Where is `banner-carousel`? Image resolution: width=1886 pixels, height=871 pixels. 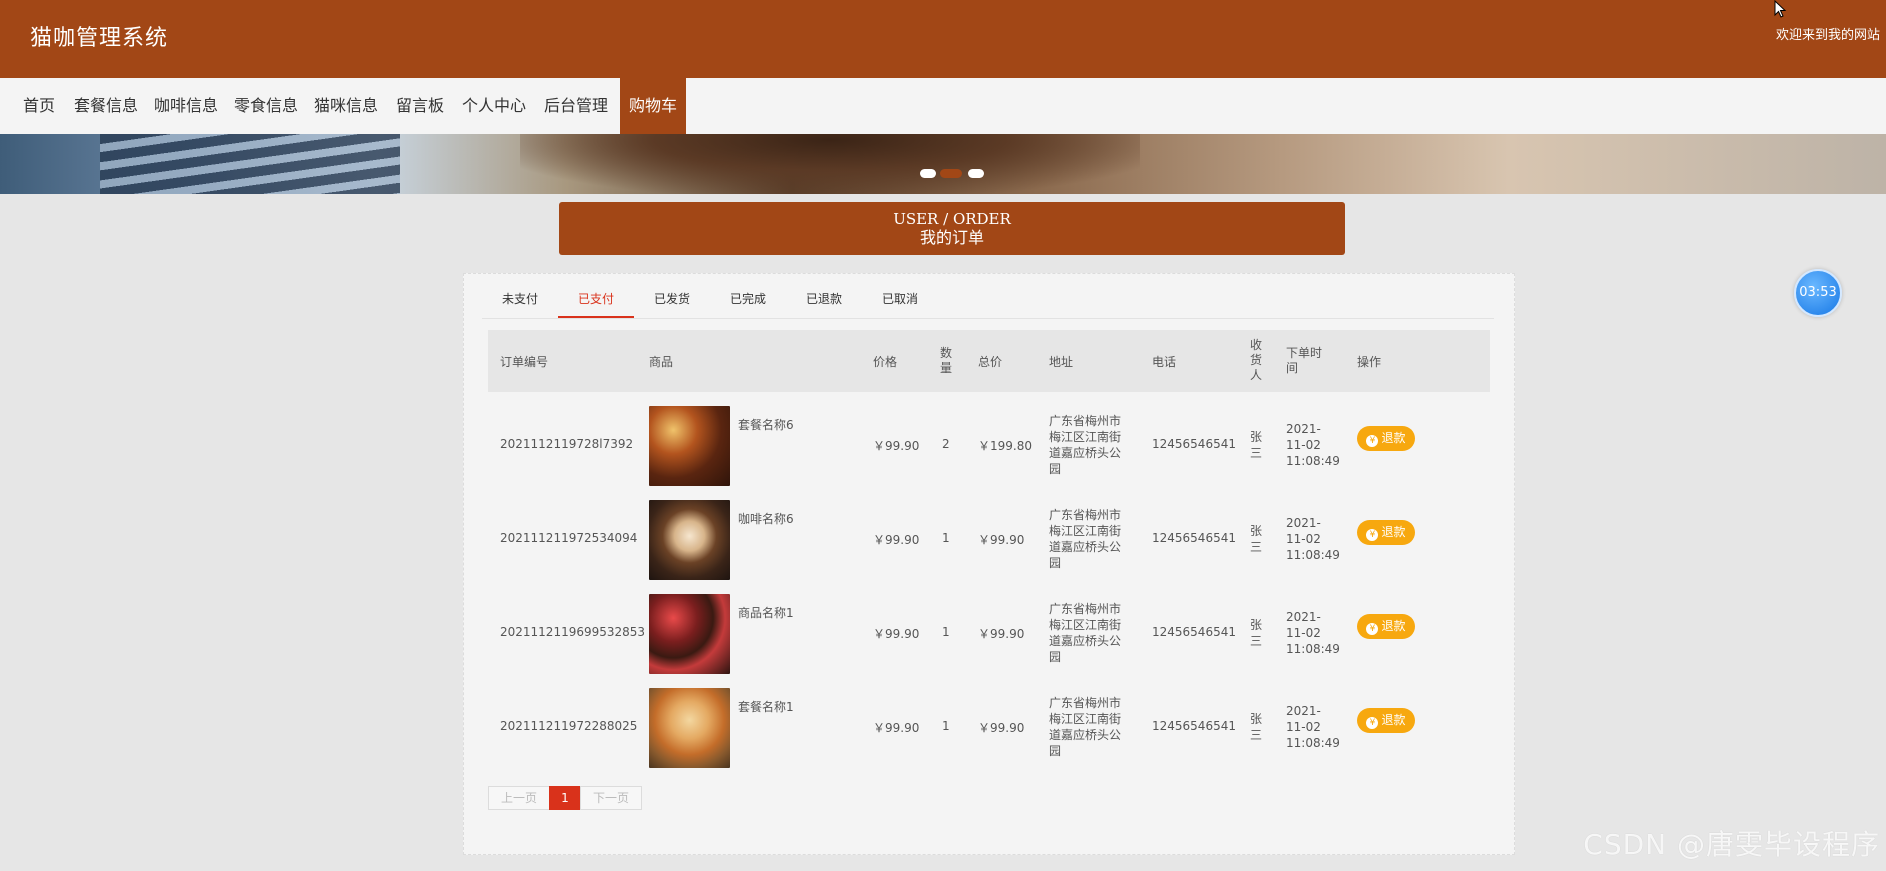
banner-carousel is located at coordinates (943, 164).